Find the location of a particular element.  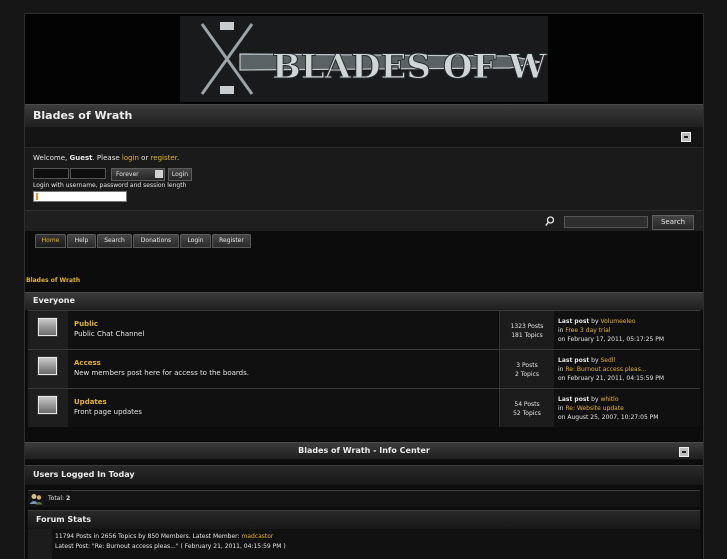

search-icon is located at coordinates (549, 221).